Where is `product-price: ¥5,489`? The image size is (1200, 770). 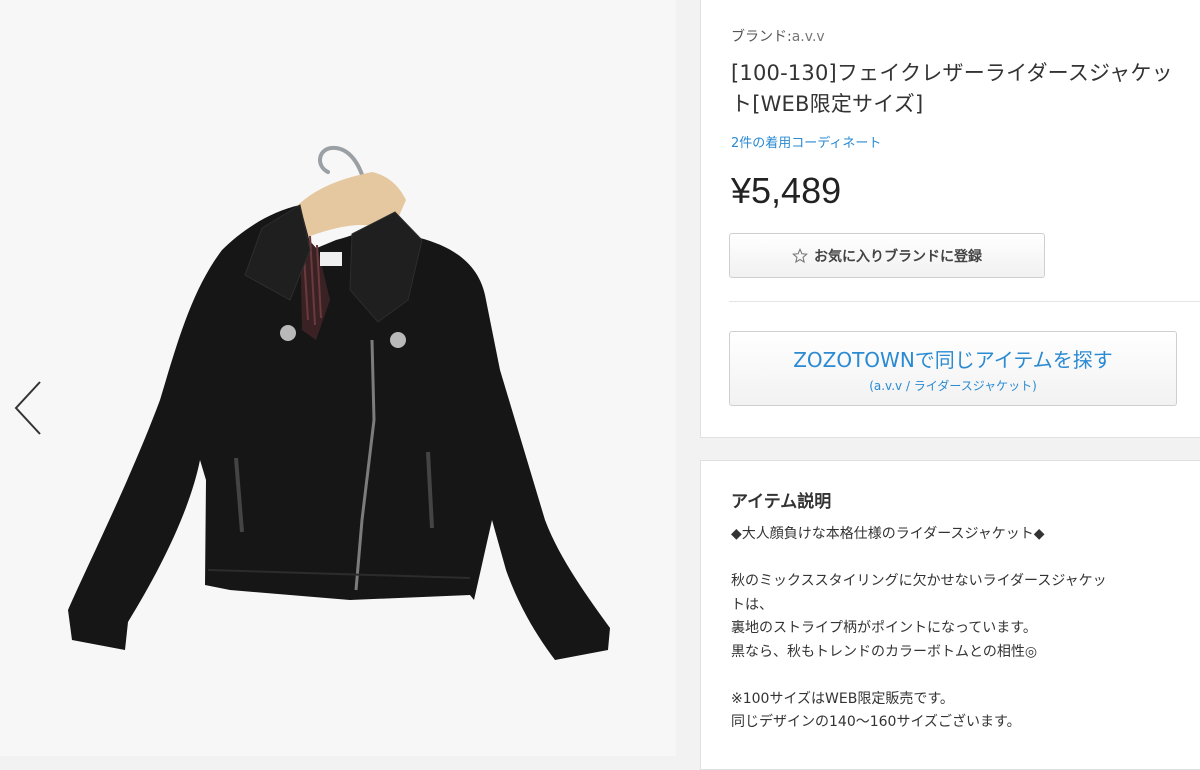 product-price: ¥5,489 is located at coordinates (786, 190).